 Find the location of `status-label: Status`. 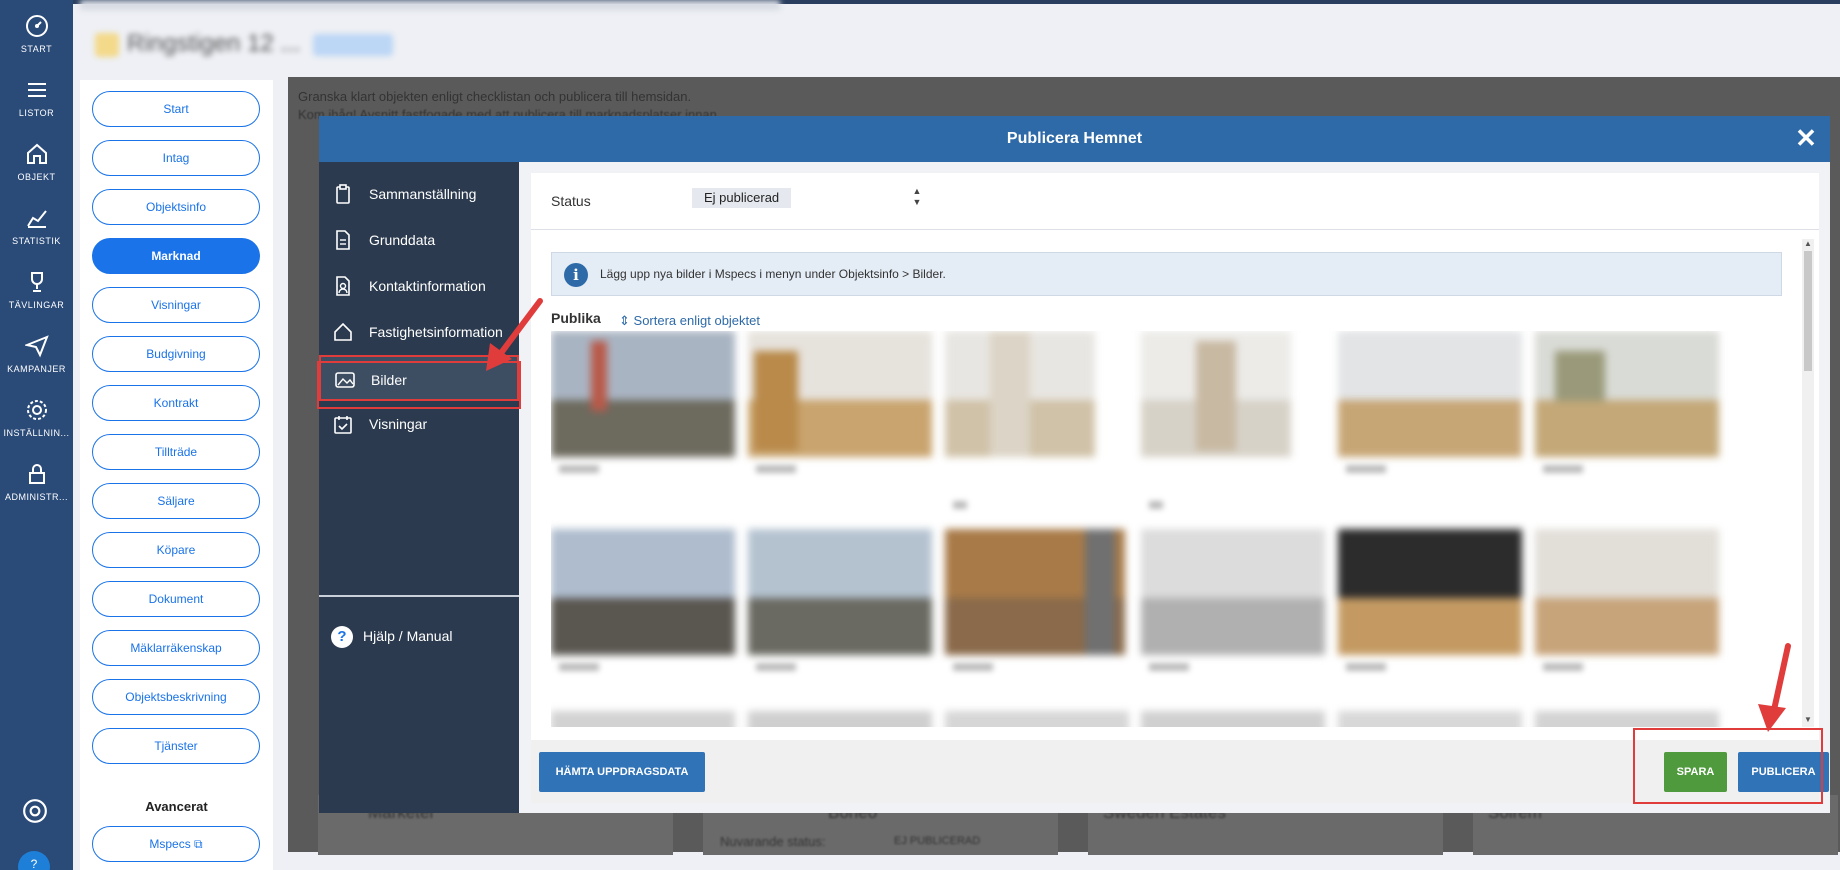

status-label: Status is located at coordinates (571, 201).